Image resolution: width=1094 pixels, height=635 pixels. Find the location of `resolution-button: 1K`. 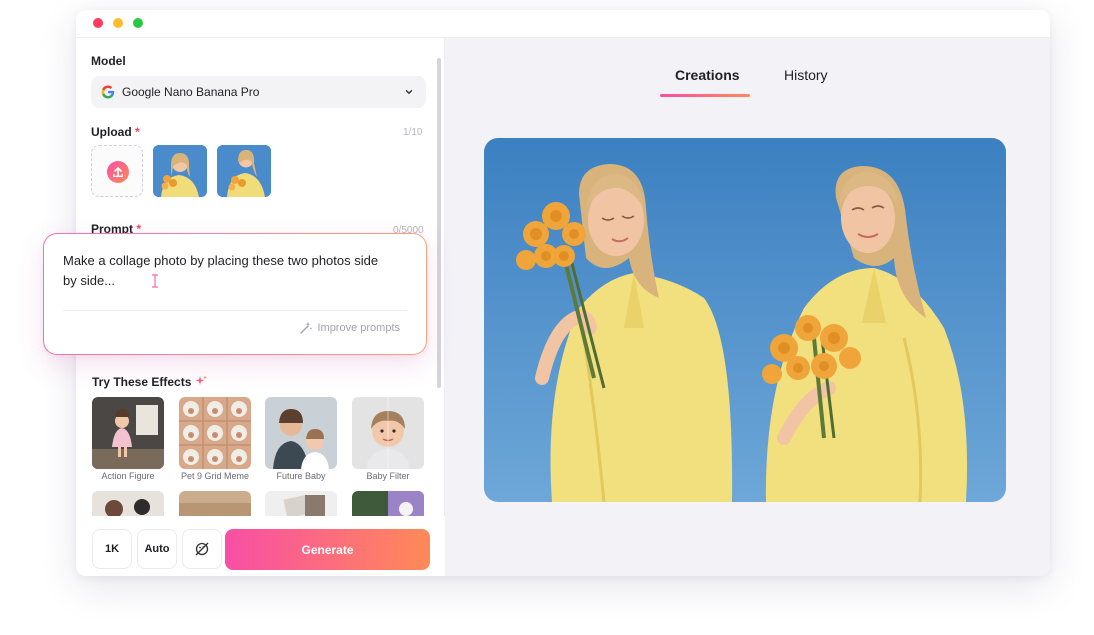

resolution-button: 1K is located at coordinates (112, 549).